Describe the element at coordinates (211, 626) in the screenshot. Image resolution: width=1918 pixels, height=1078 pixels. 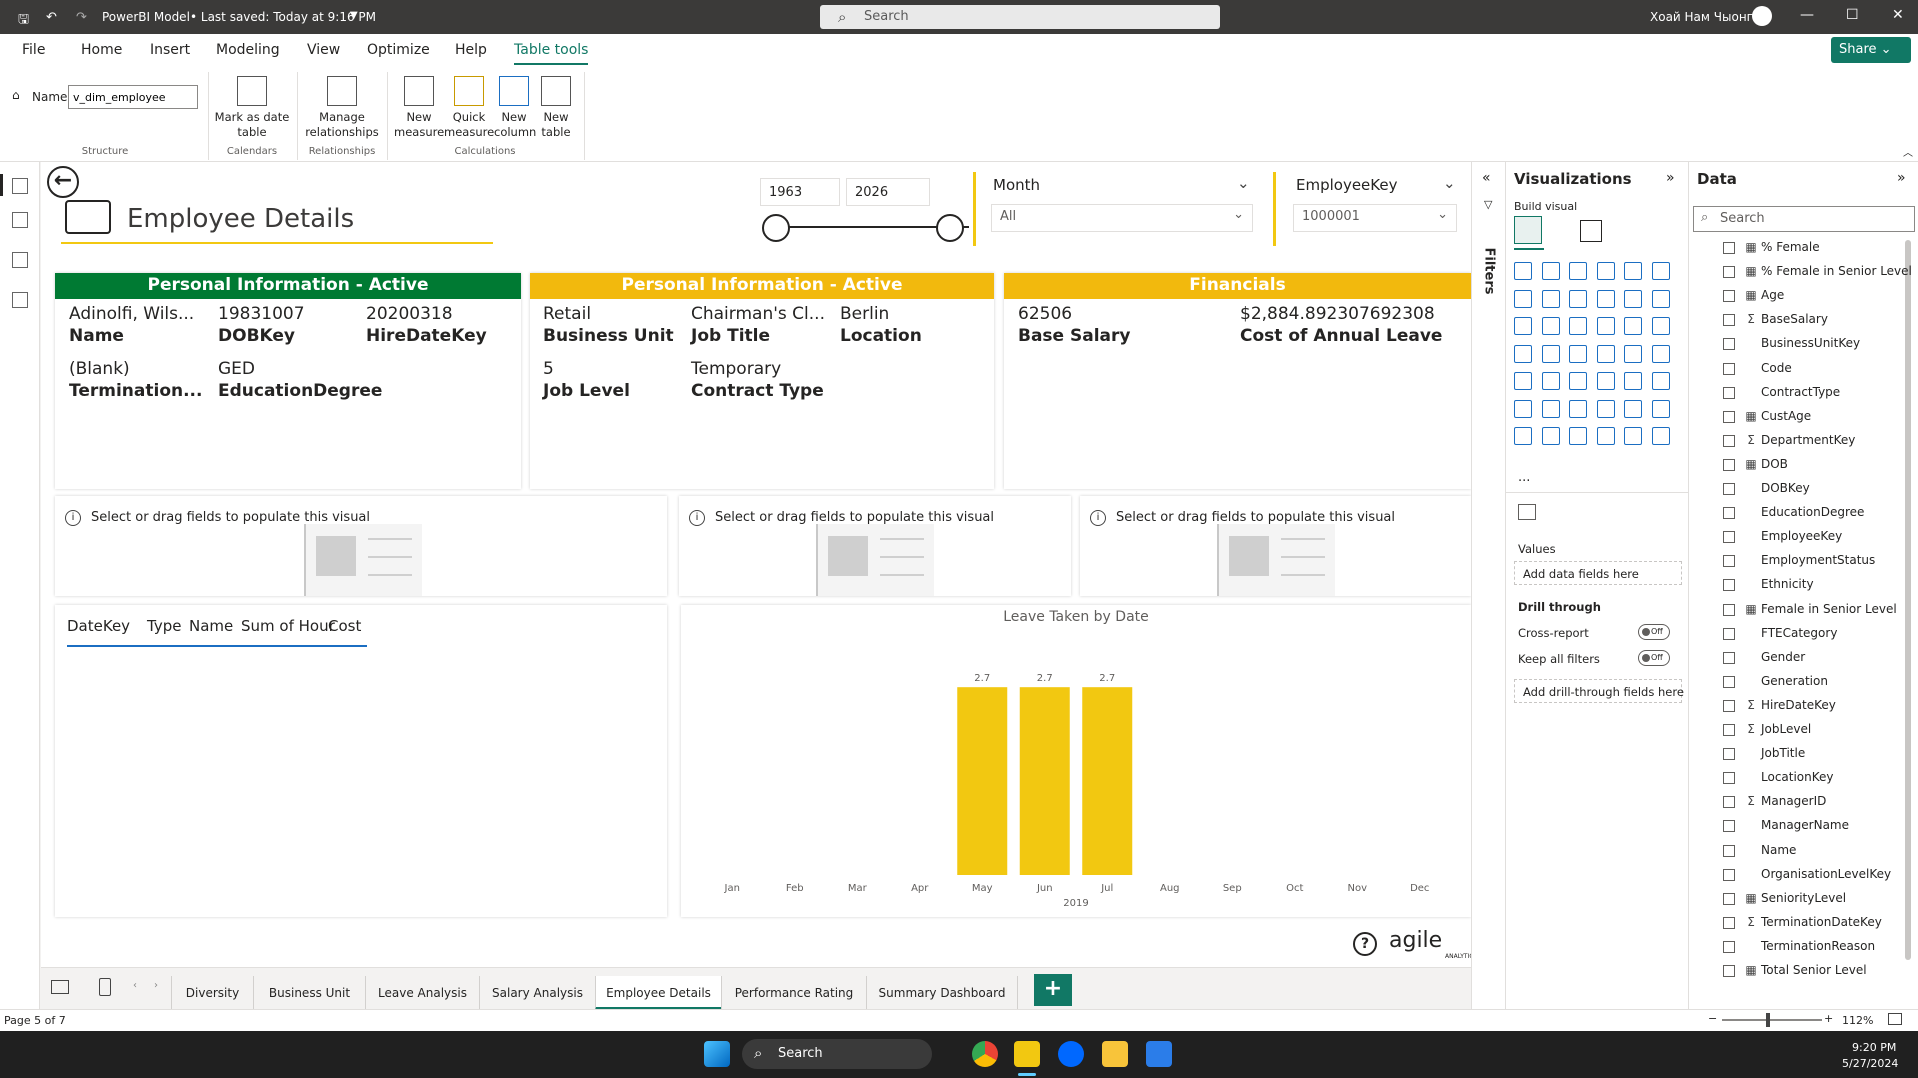
I see `col-name: Name` at that location.